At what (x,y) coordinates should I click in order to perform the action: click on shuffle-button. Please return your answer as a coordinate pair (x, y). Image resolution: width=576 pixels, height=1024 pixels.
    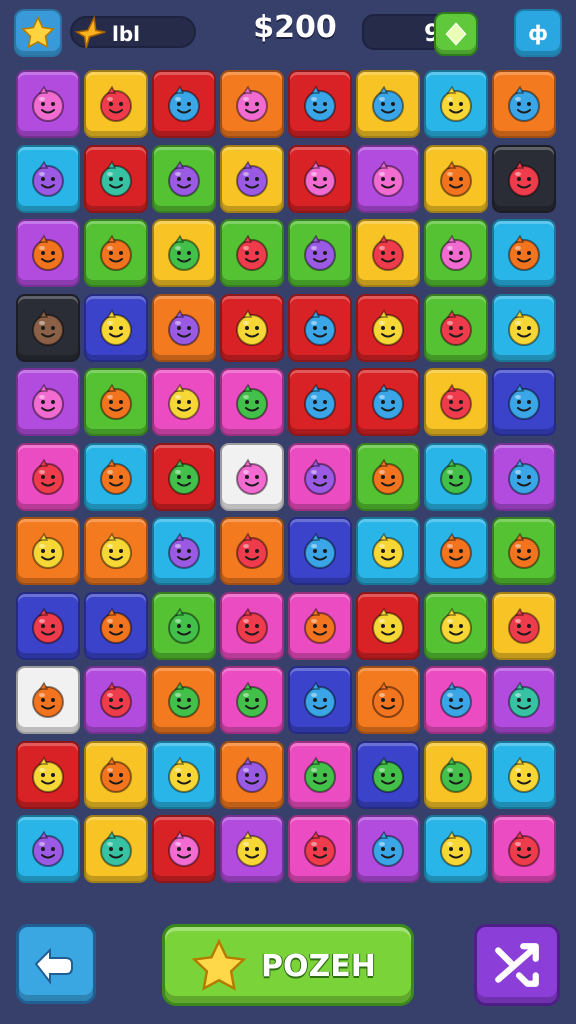
    Looking at the image, I should click on (517, 965).